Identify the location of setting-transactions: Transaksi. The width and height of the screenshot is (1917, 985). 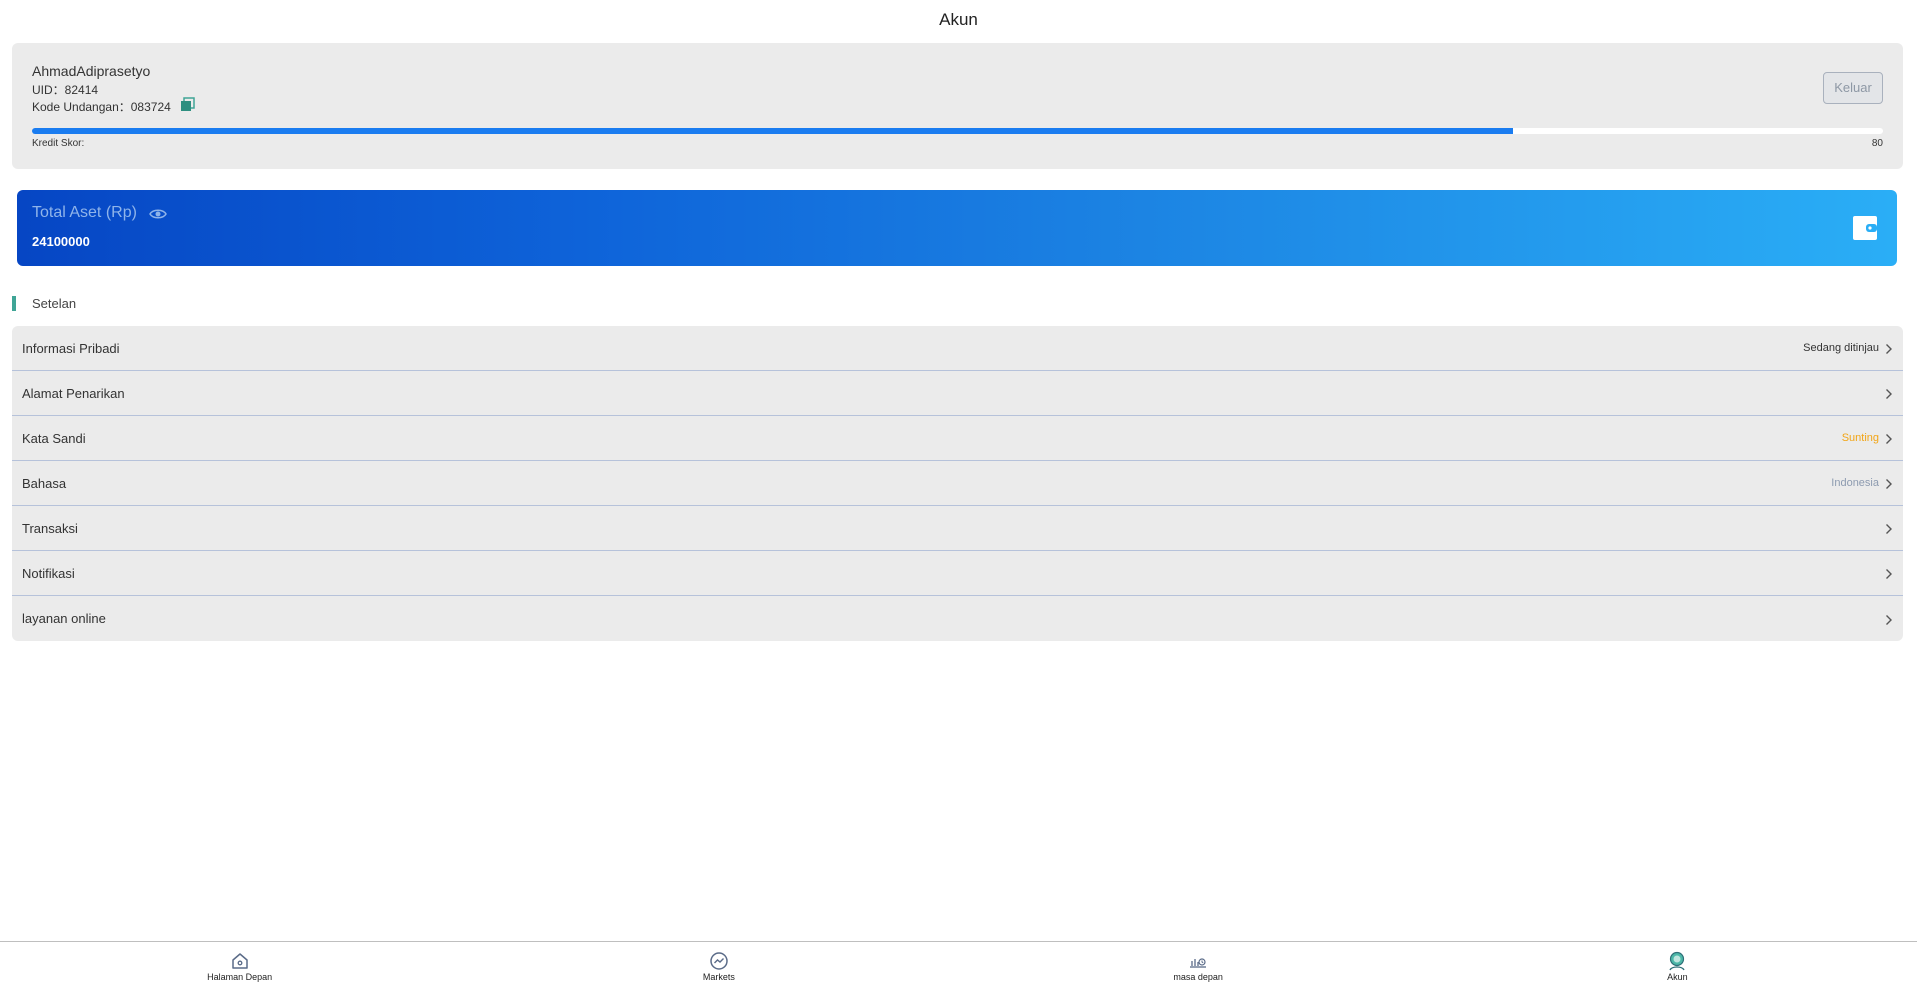
(957, 528).